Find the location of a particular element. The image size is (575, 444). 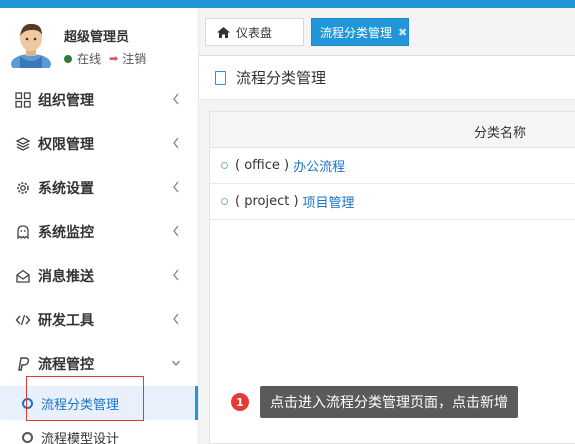

user-panel: 超级管理员 在线 ➡ 注销 is located at coordinates (102, 48).